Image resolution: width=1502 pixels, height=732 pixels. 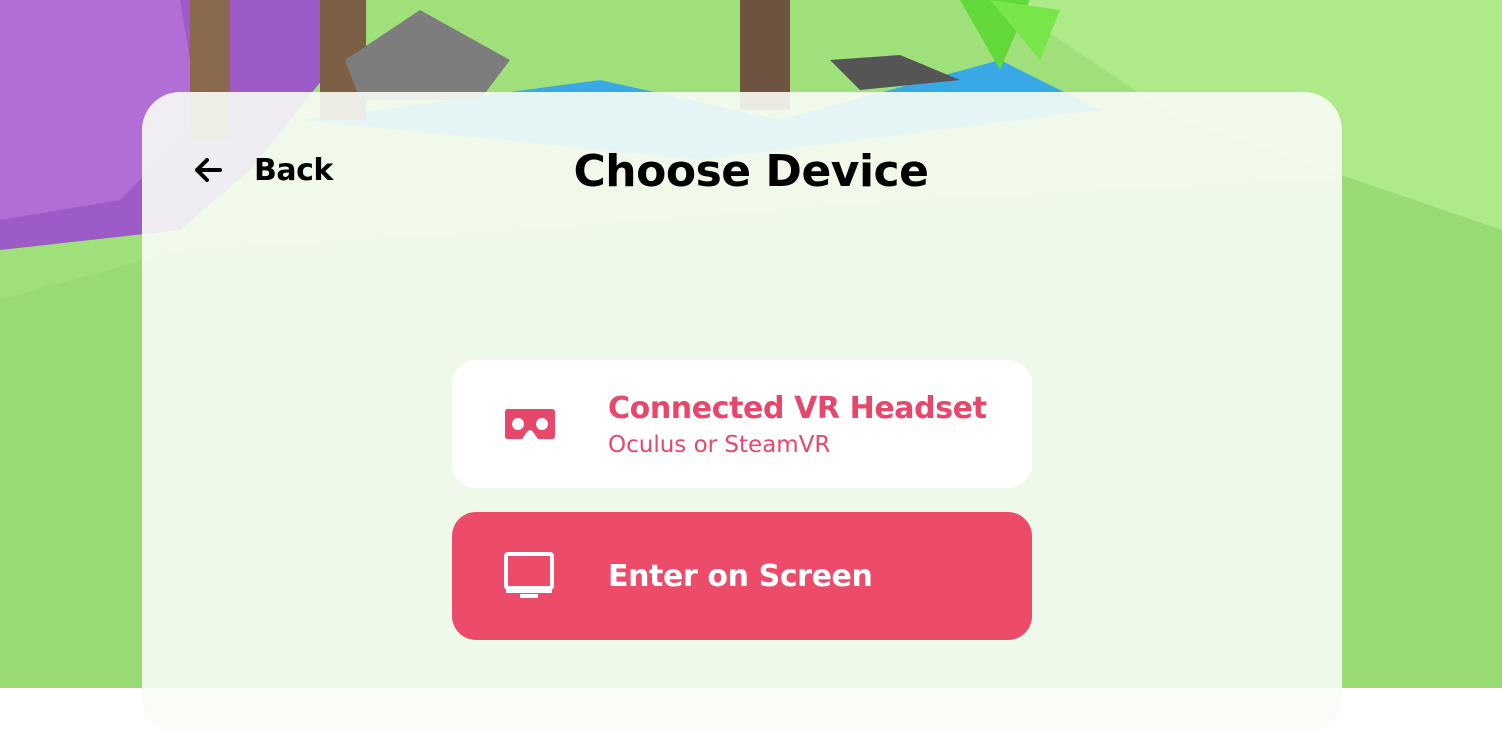 I want to click on vr-headset-icon, so click(x=530, y=424).